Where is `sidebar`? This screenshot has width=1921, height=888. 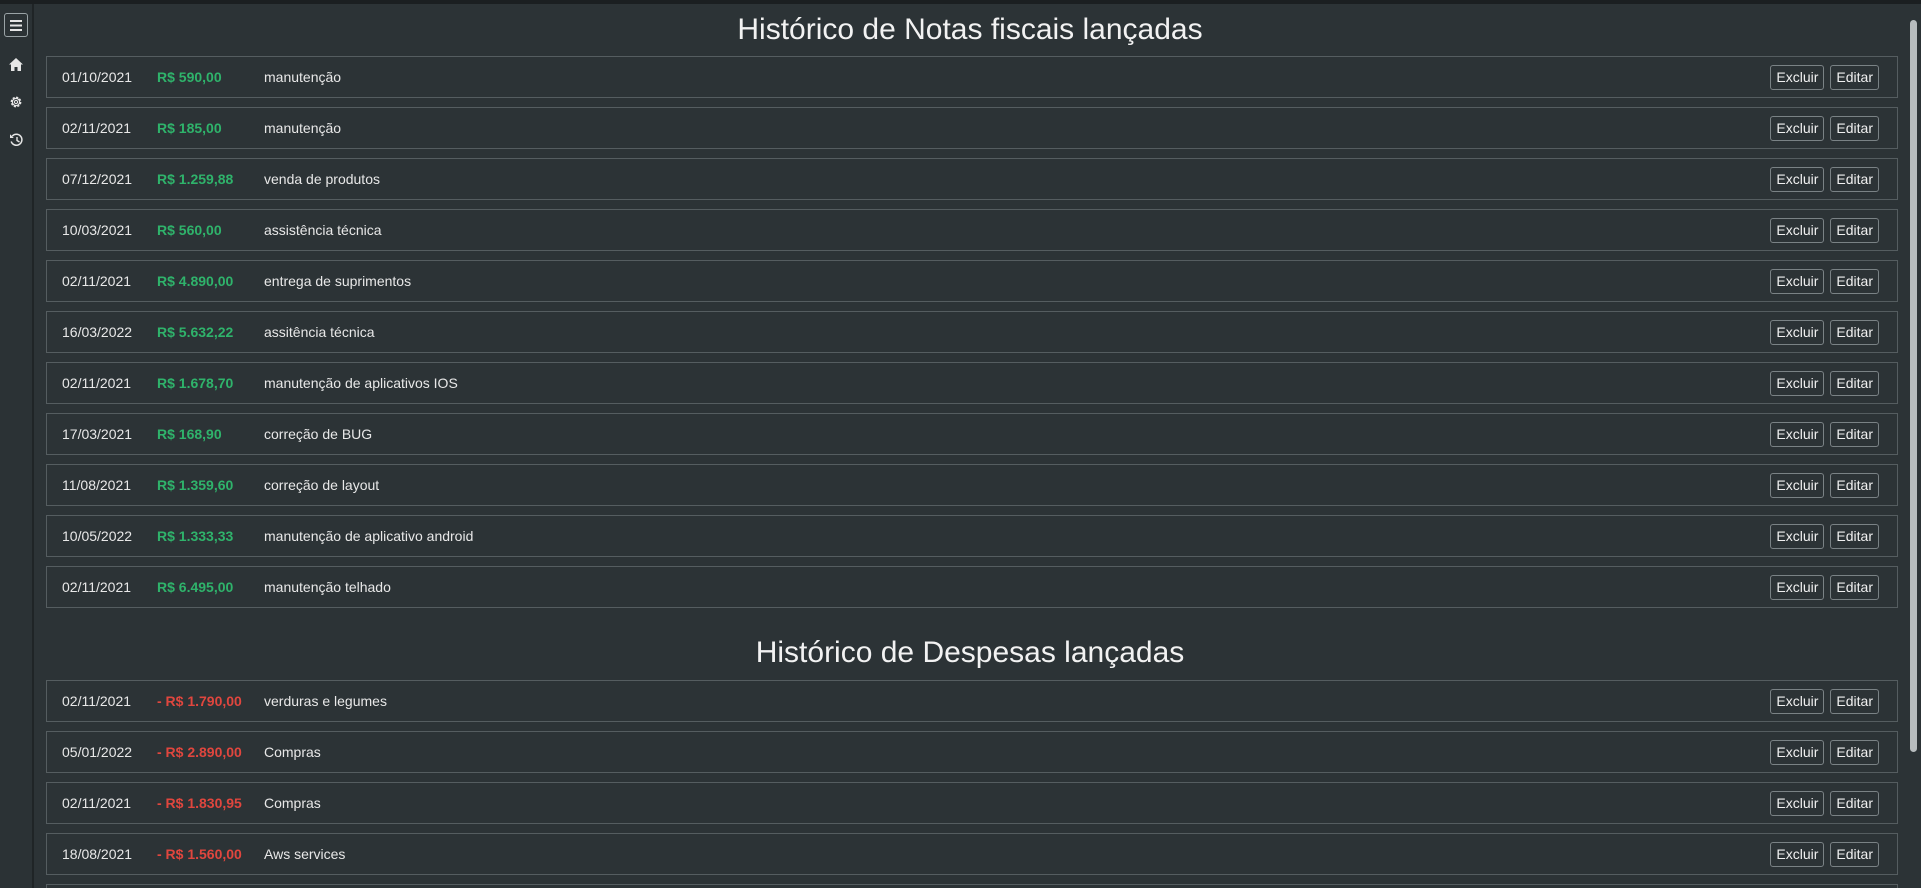
sidebar is located at coordinates (17, 446).